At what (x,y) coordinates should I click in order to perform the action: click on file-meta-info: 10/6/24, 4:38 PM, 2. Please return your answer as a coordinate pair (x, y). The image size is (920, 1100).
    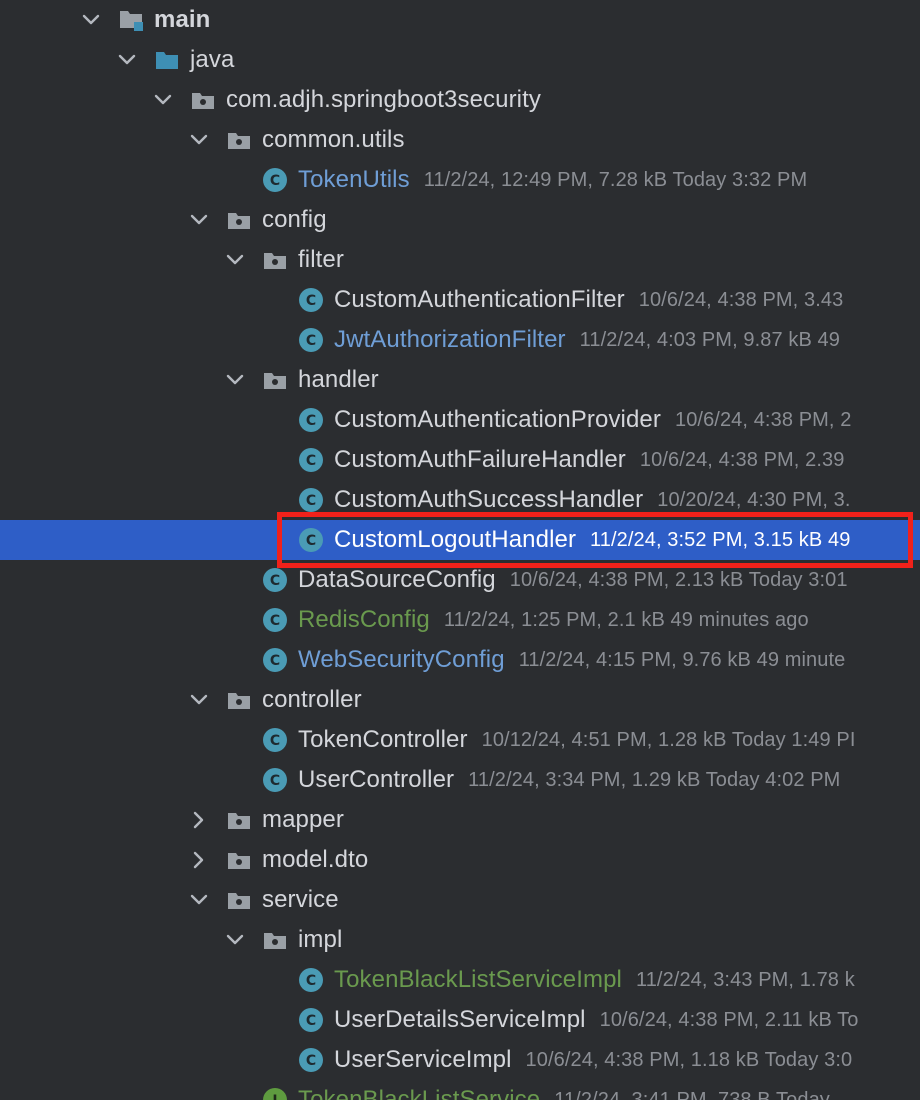
    Looking at the image, I should click on (763, 419).